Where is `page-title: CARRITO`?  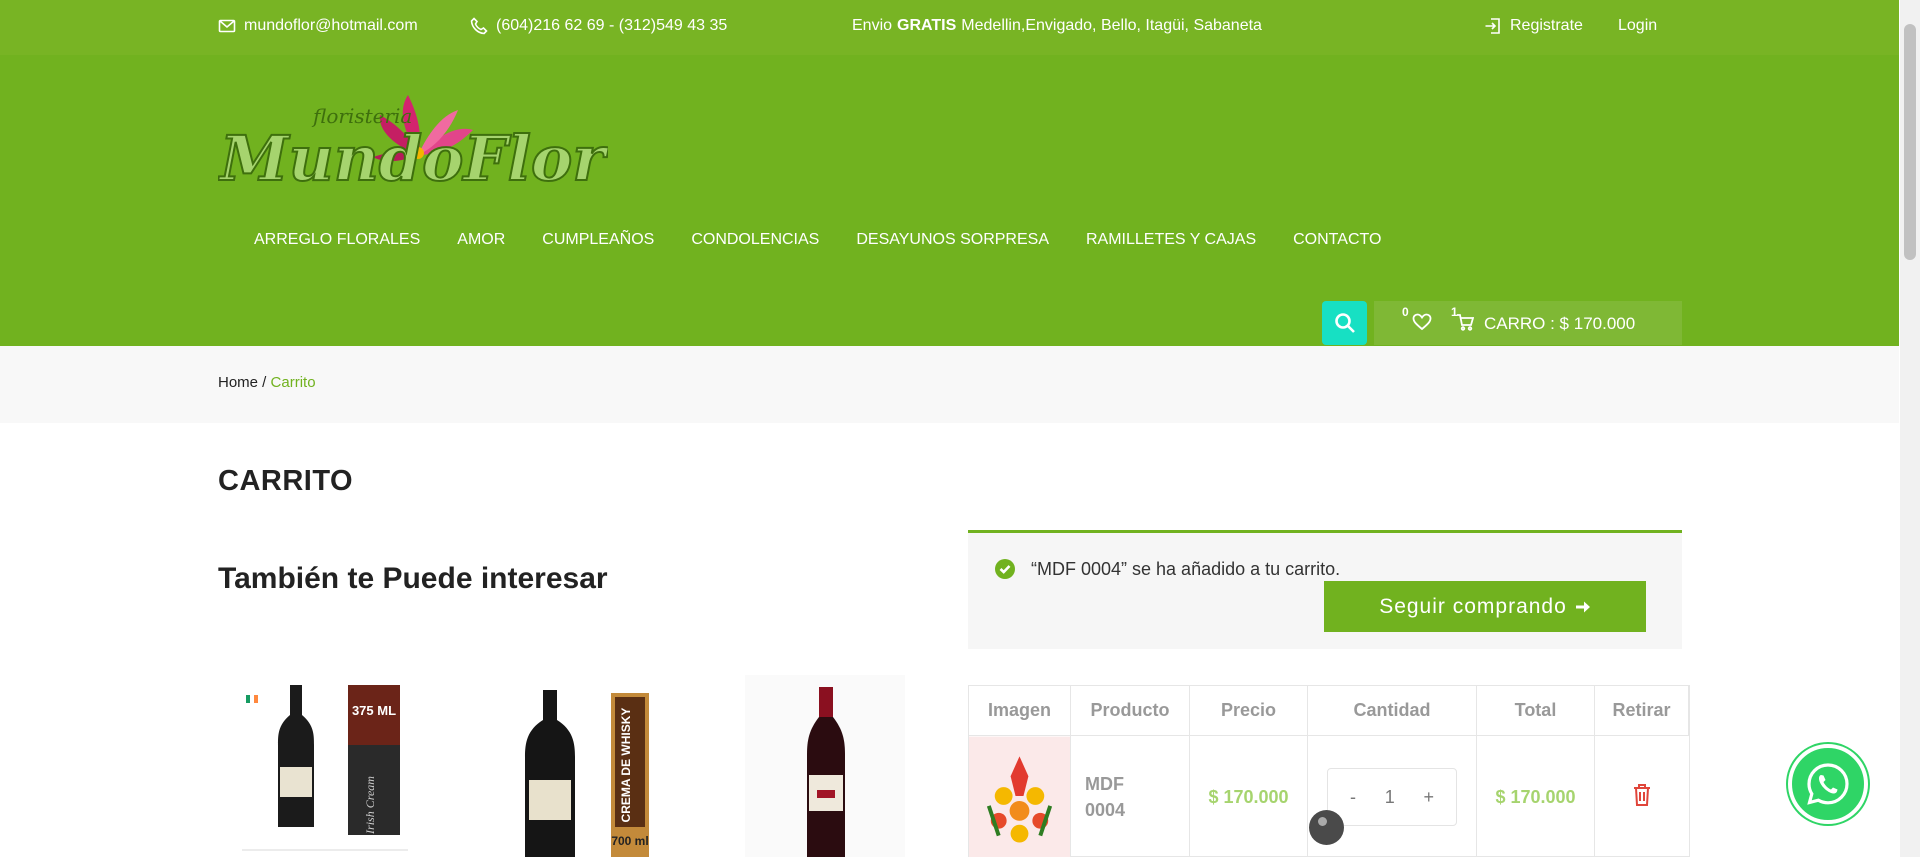
page-title: CARRITO is located at coordinates (286, 481).